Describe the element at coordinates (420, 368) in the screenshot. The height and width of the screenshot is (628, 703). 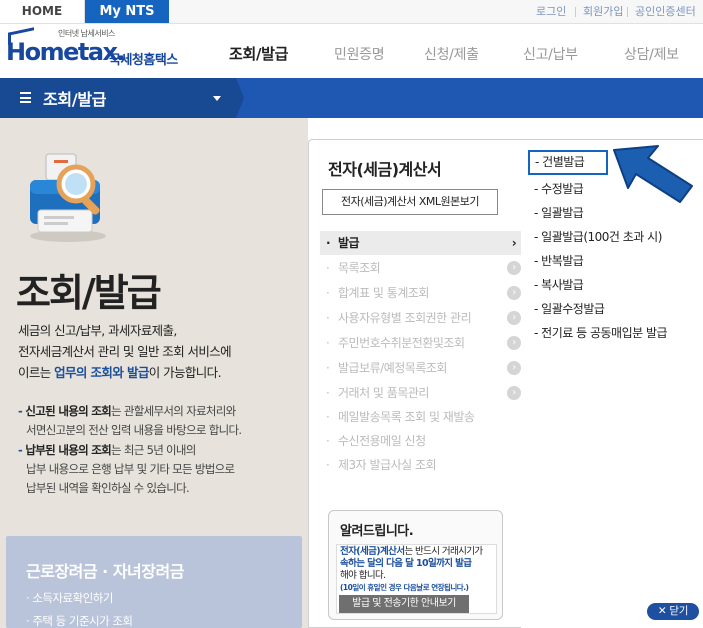
I see `menu-item-pending-list: · 발급보류/예정목록조회 ›` at that location.